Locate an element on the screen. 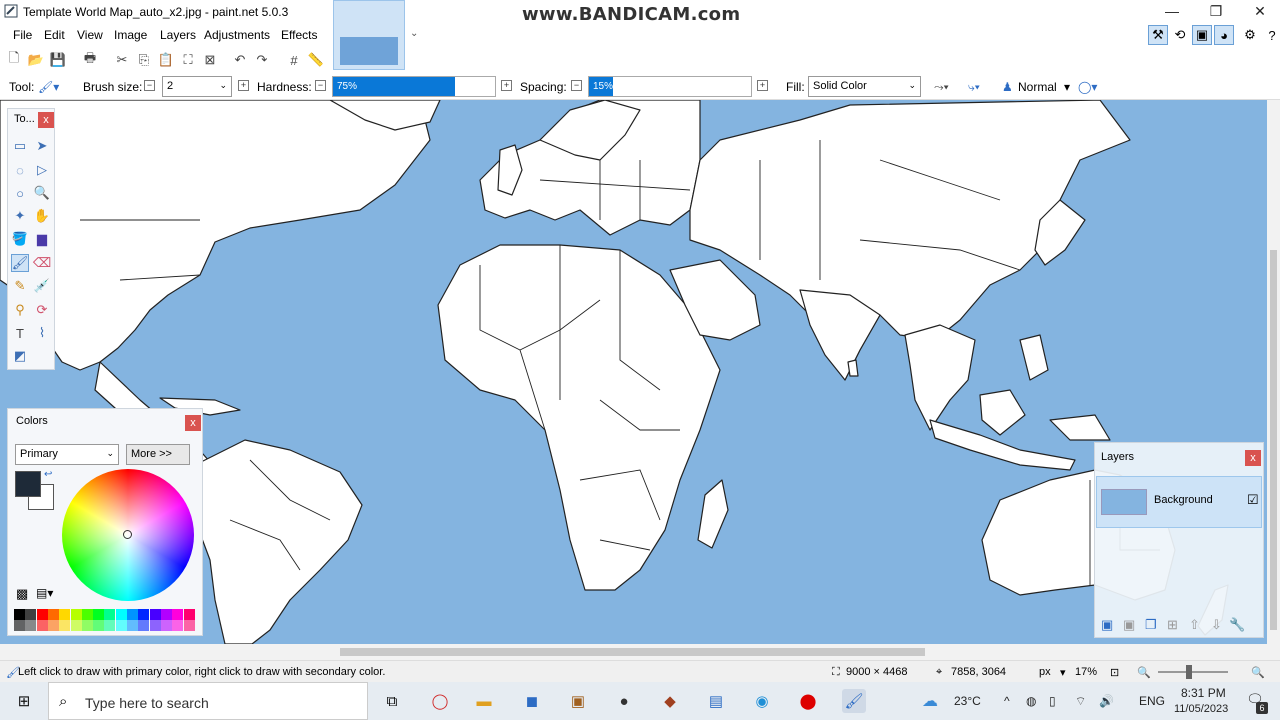  spacing-slider: 15% is located at coordinates (670, 86).